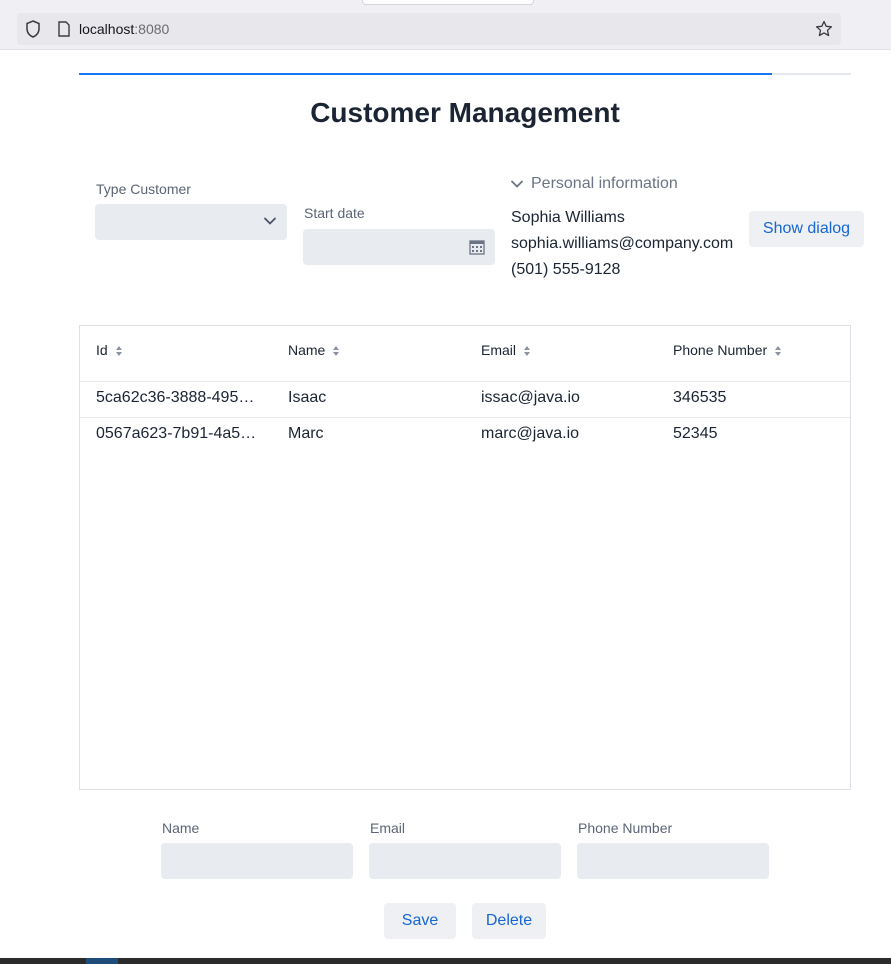 The image size is (891, 964). I want to click on name-field, so click(257, 861).